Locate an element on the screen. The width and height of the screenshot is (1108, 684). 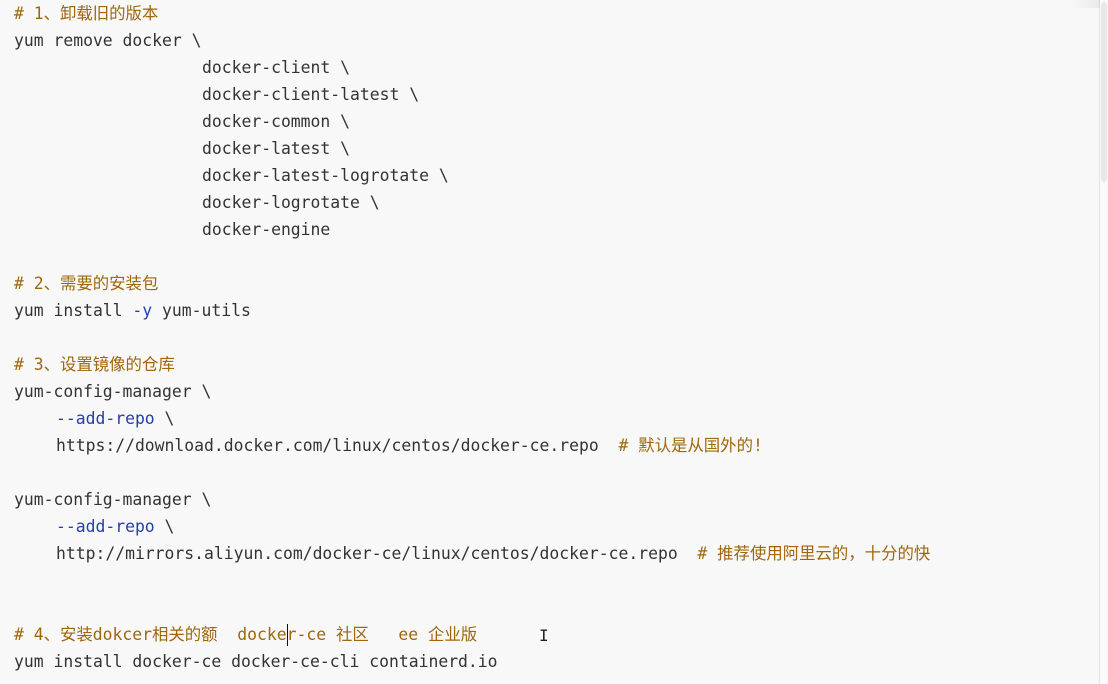
code-line: docker-logrotate \ is located at coordinates (291, 202).